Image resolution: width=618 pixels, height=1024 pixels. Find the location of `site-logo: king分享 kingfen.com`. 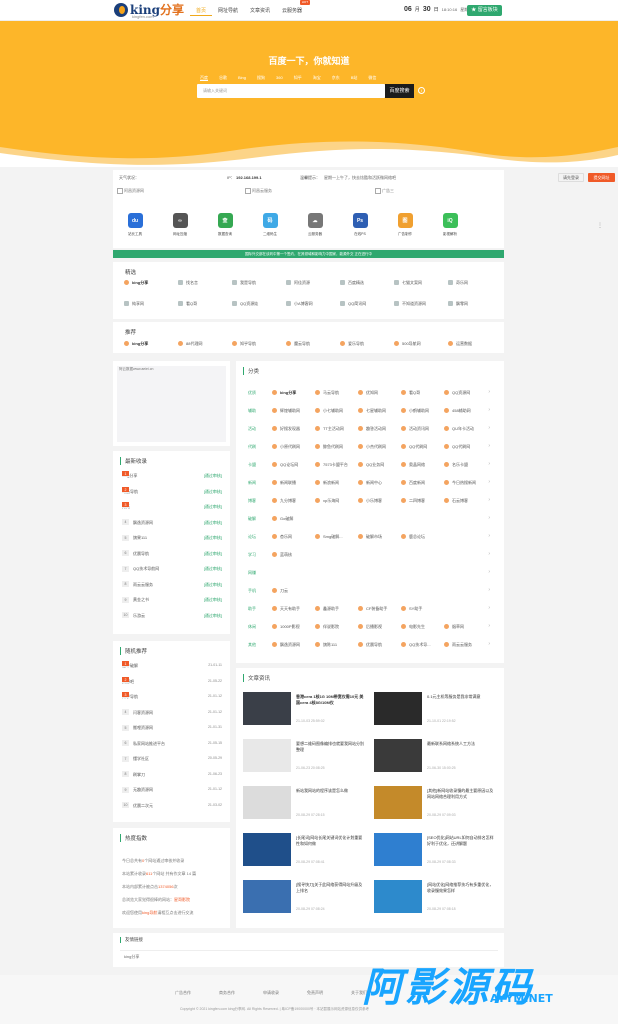

site-logo: king分享 kingfen.com is located at coordinates (154, 10).